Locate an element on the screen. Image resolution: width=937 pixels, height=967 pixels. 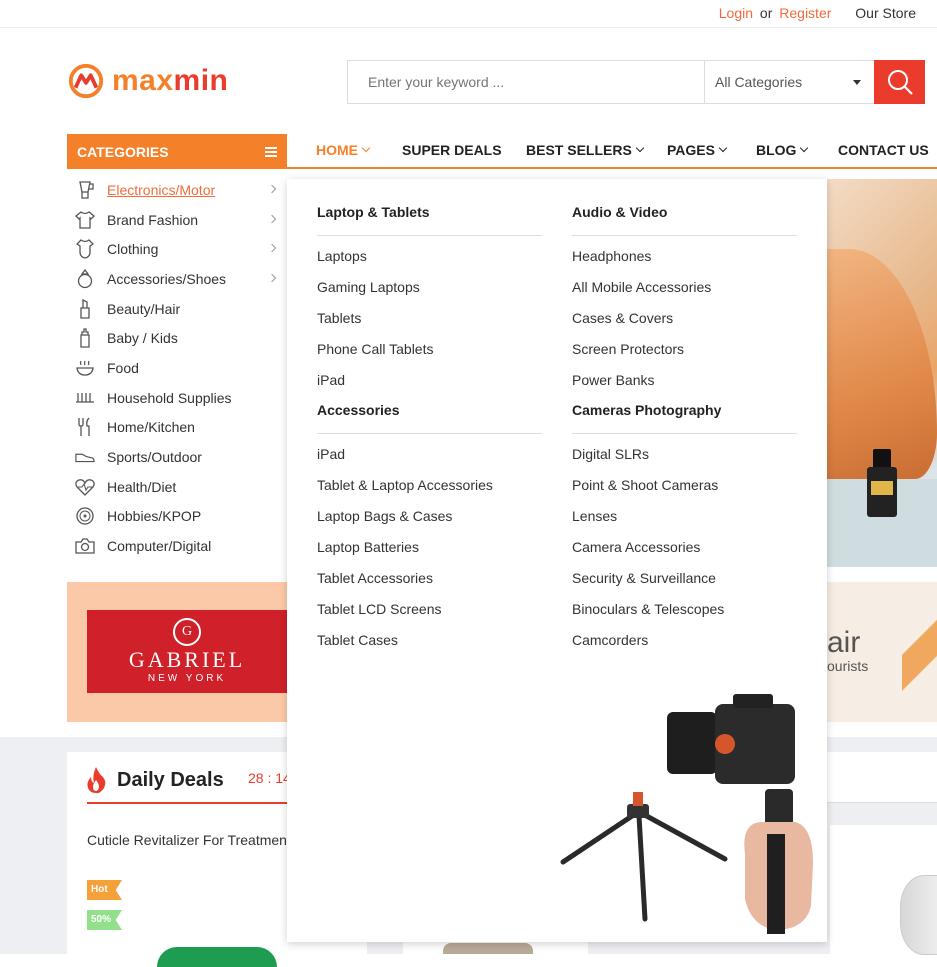
mega-link: Tablet LCD Screens is located at coordinates (429, 614).